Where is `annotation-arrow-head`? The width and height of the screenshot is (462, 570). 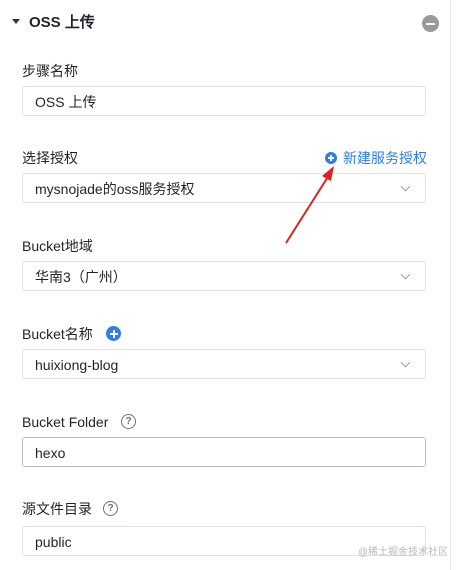 annotation-arrow-head is located at coordinates (328, 173).